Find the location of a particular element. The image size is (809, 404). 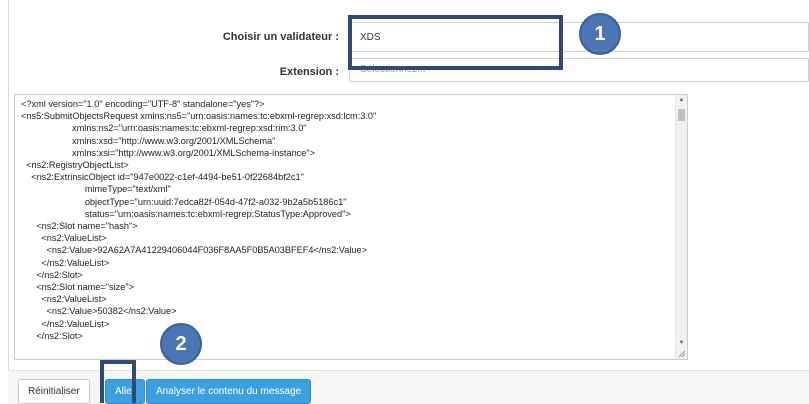

resize-handle-icon is located at coordinates (682, 354).